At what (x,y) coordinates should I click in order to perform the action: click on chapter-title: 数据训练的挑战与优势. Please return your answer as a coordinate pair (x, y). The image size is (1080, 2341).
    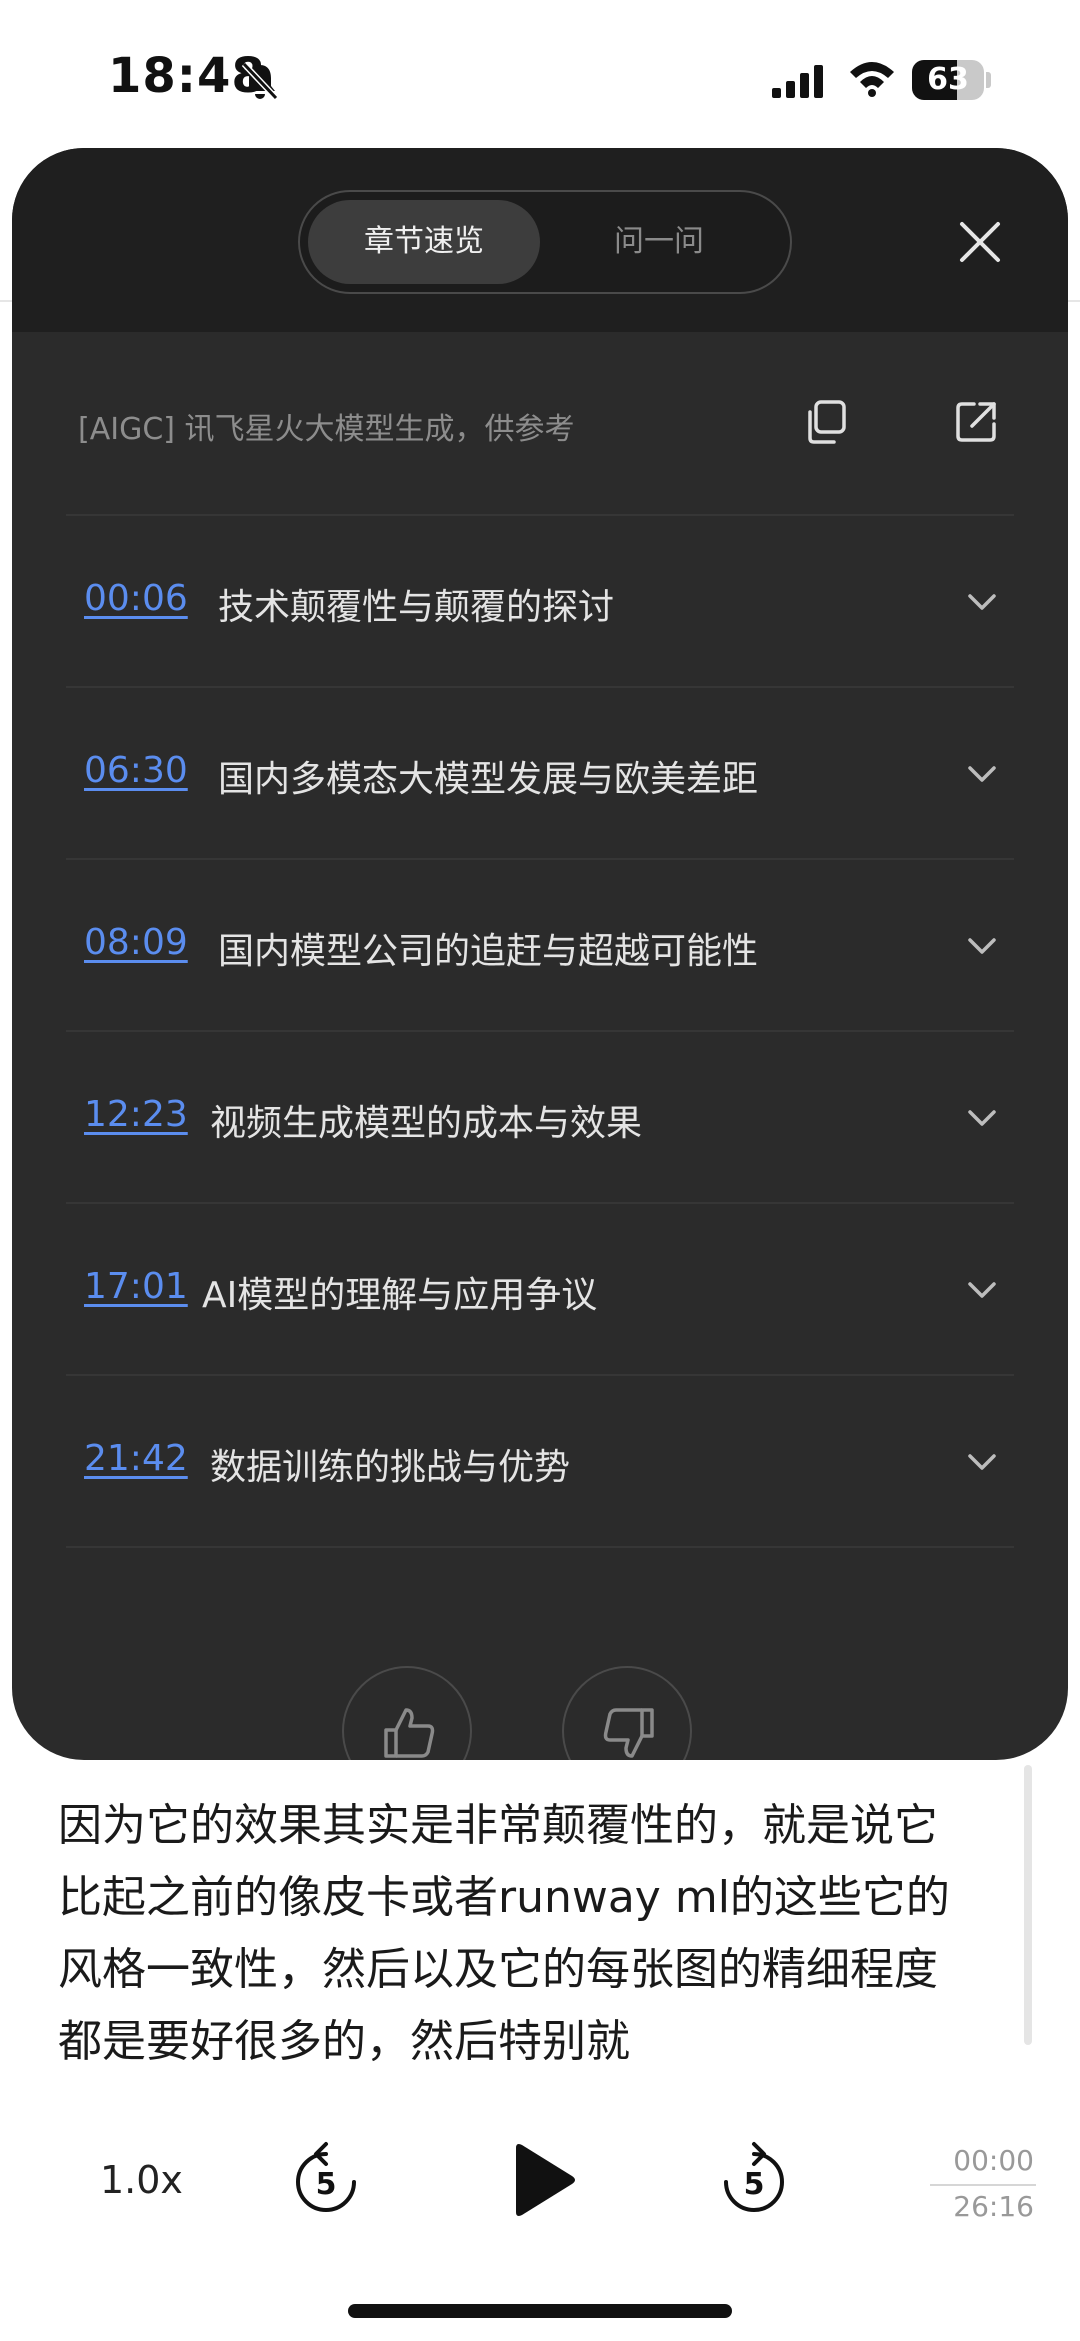
    Looking at the image, I should click on (390, 1467).